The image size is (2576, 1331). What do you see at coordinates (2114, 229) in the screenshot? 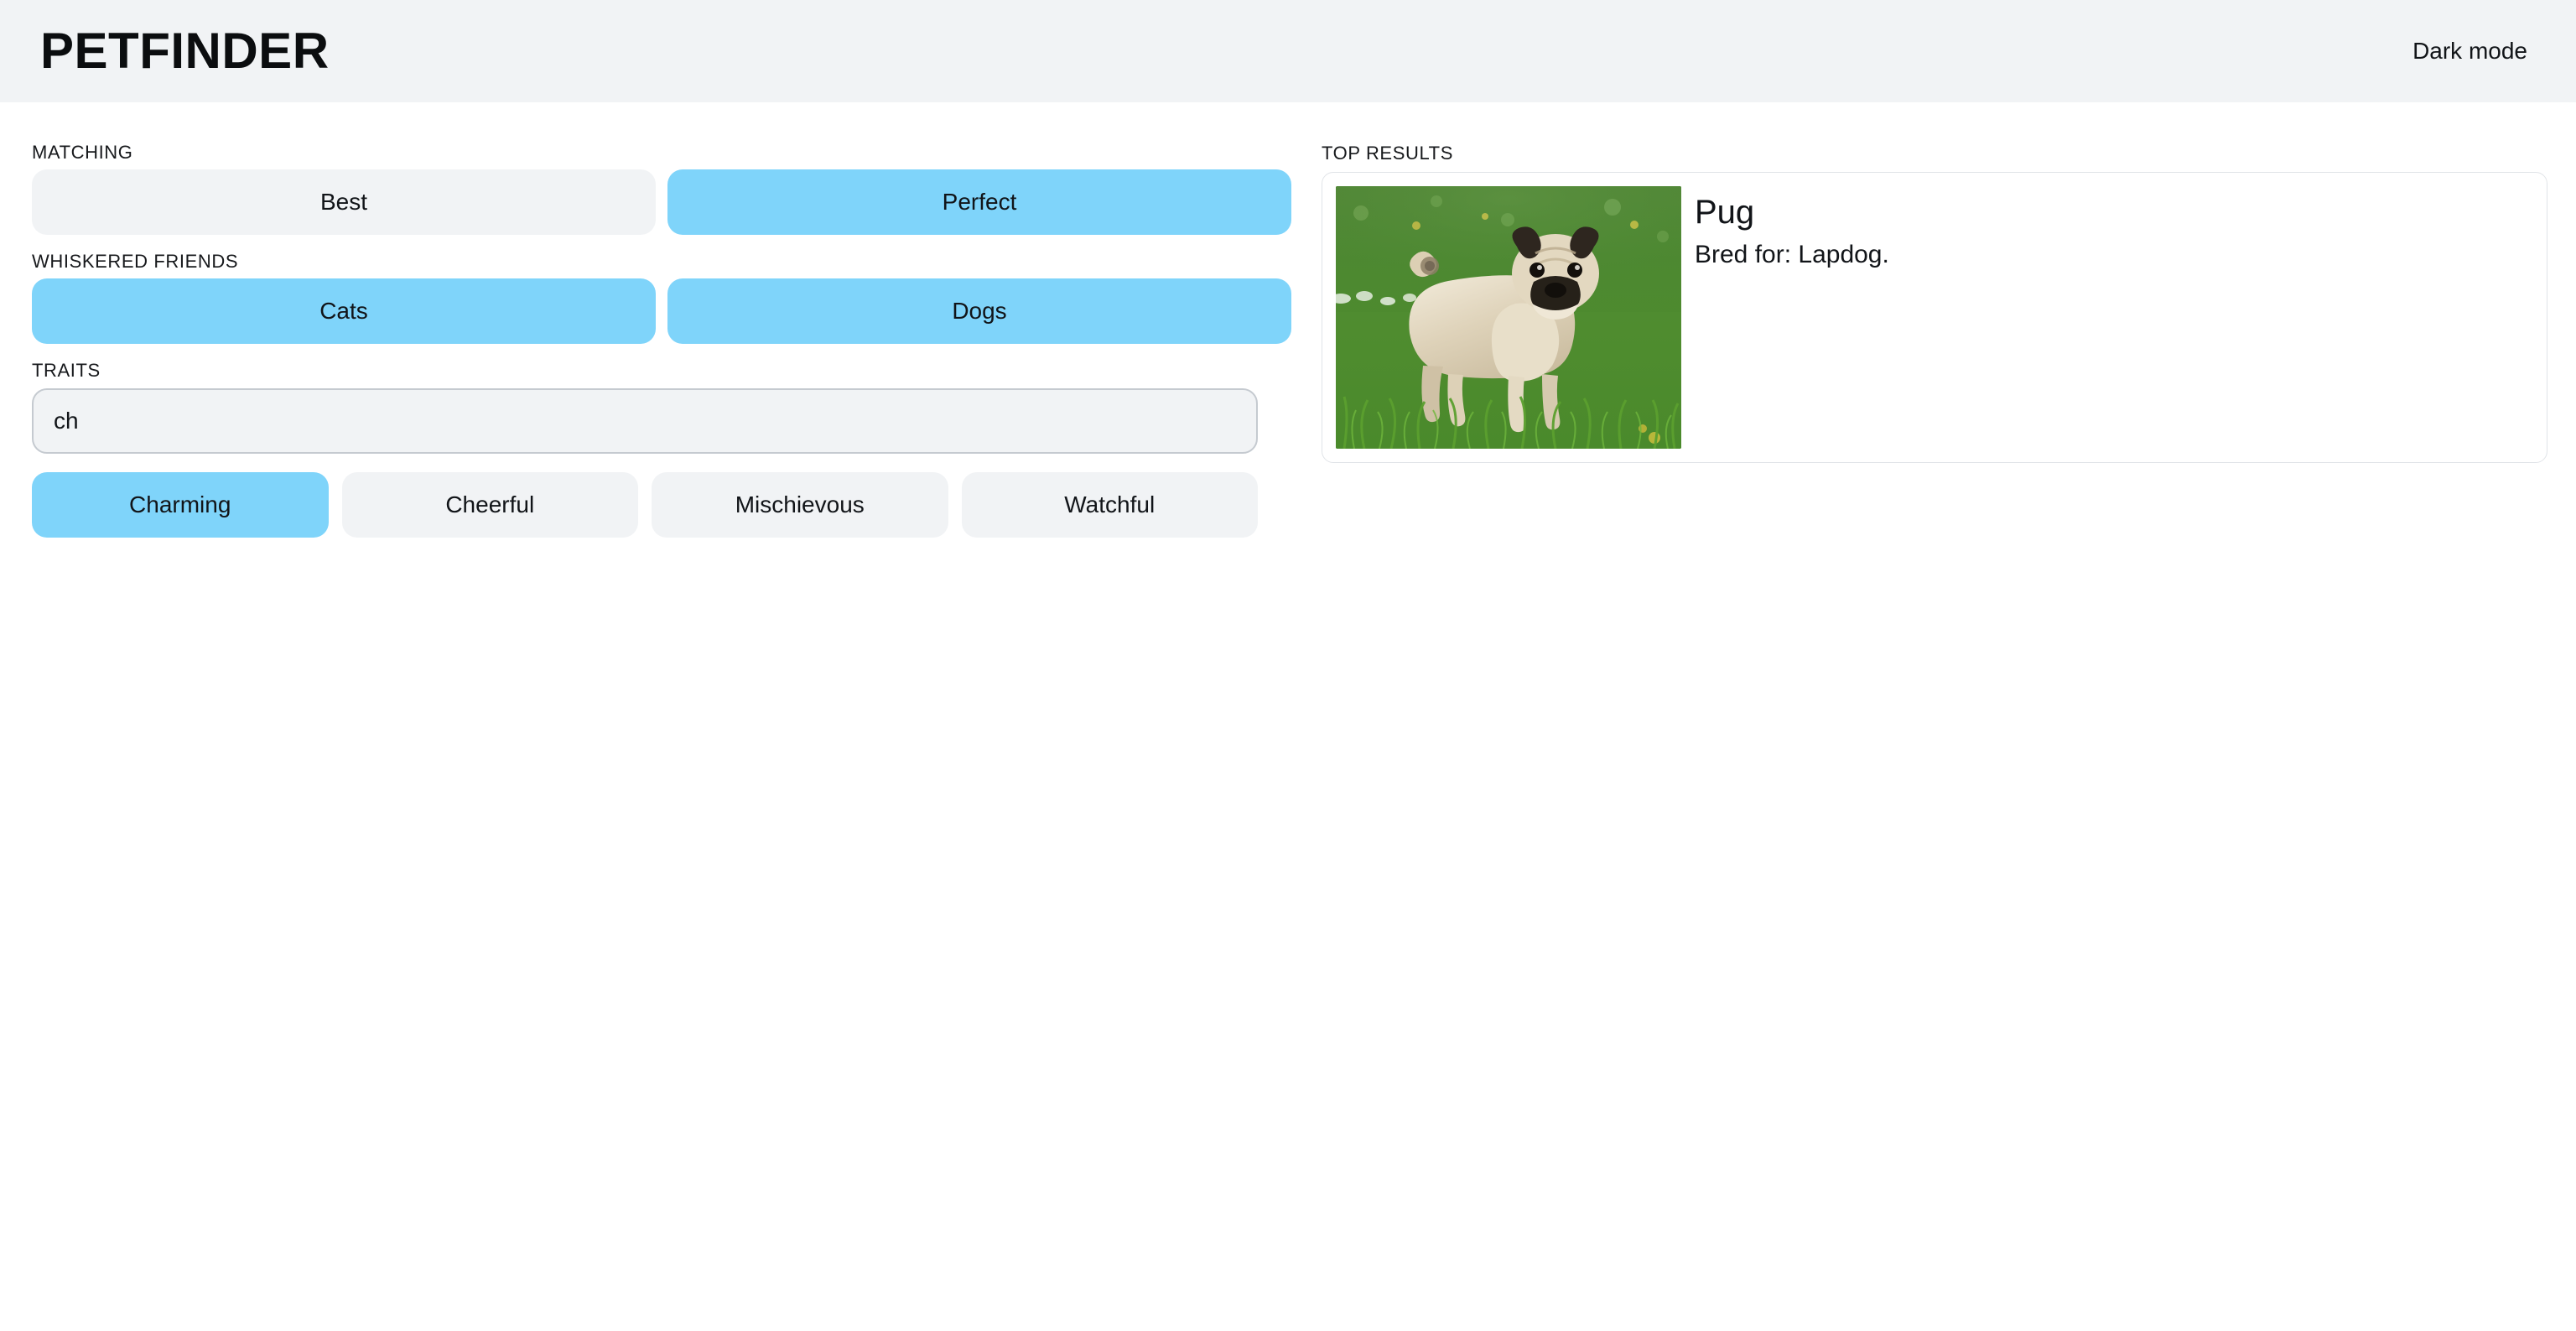
I see `result-info: Pug Bred for: Lapdog.` at bounding box center [2114, 229].